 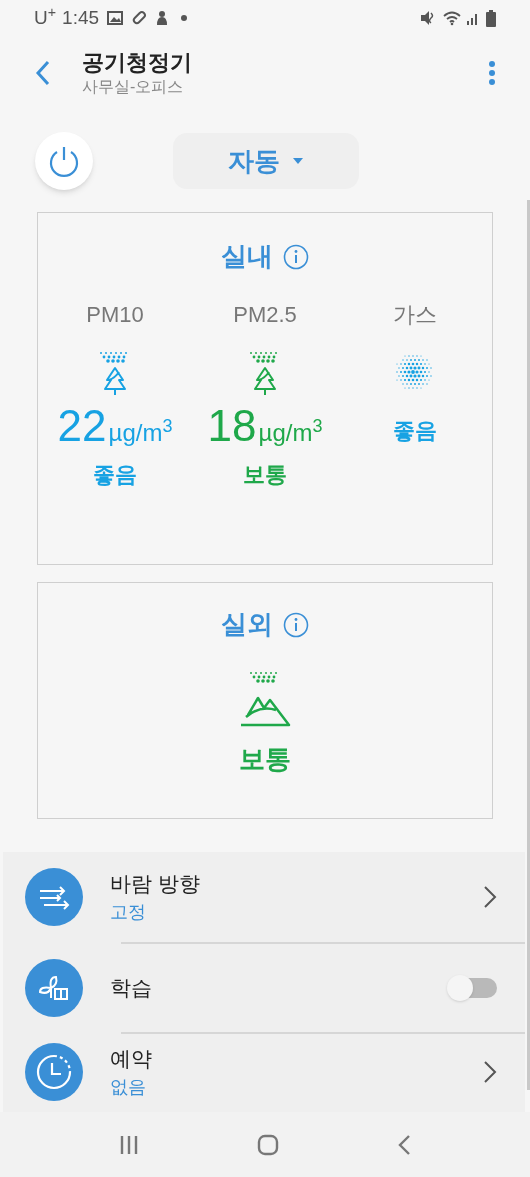 What do you see at coordinates (131, 988) in the screenshot?
I see `setting-label: 학습` at bounding box center [131, 988].